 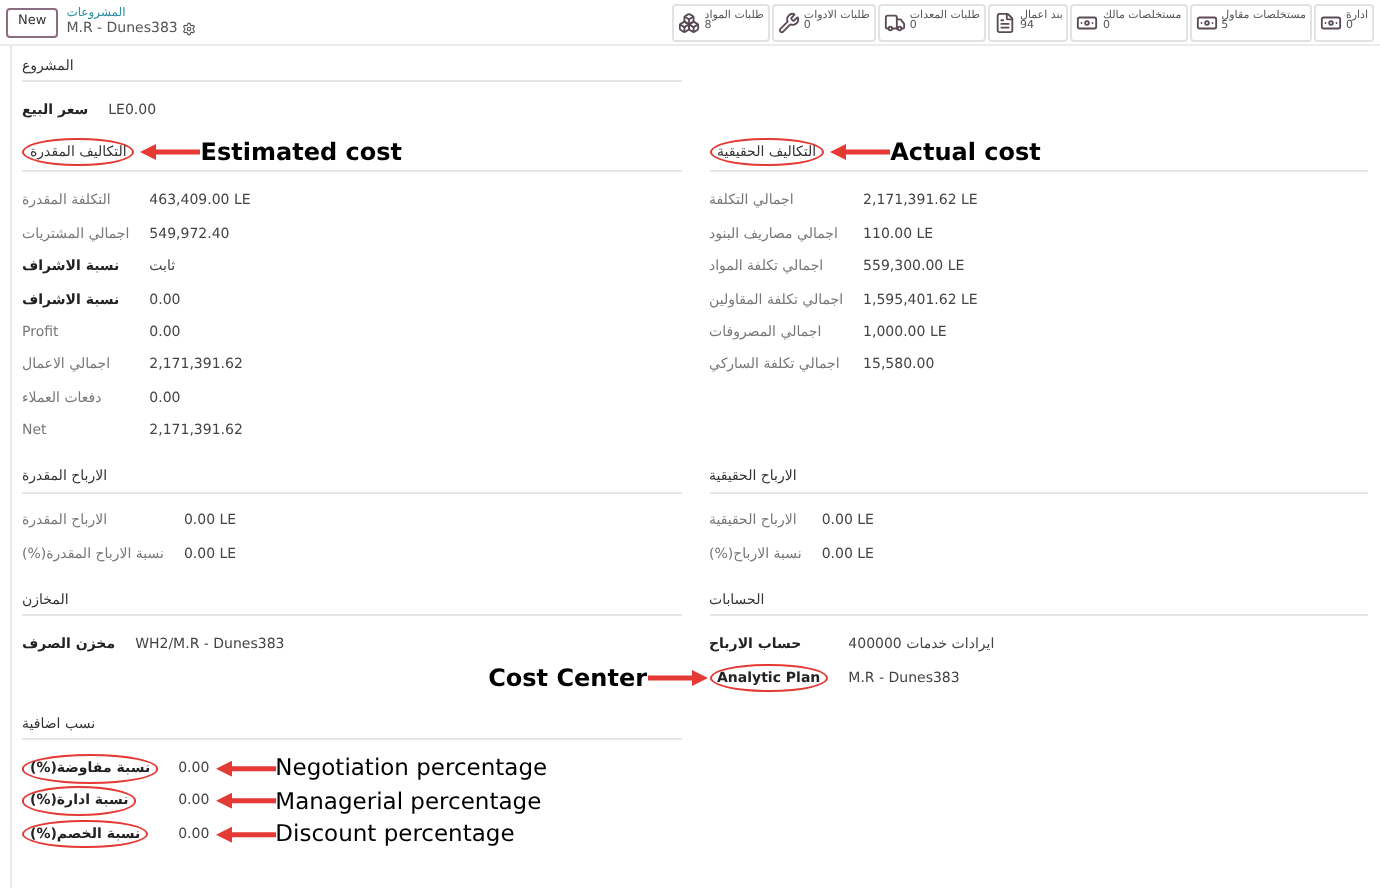 I want to click on annotation-text: Negotiation percentage, so click(x=411, y=768).